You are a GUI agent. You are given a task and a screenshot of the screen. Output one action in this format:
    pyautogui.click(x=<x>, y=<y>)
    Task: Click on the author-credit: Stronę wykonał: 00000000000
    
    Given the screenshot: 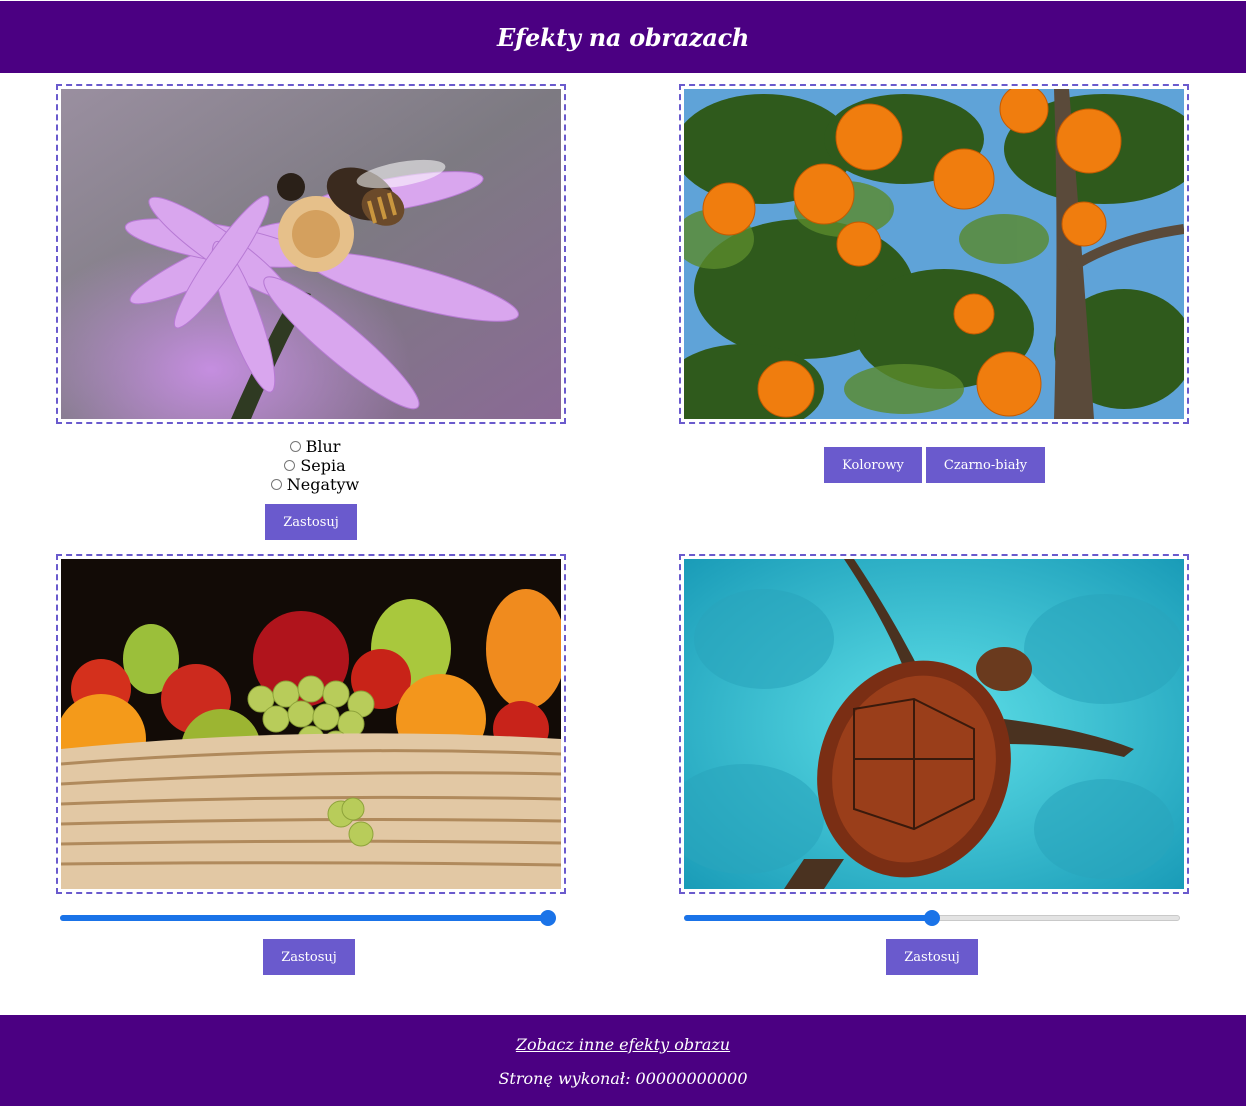 What is the action you would take?
    pyautogui.click(x=623, y=1078)
    